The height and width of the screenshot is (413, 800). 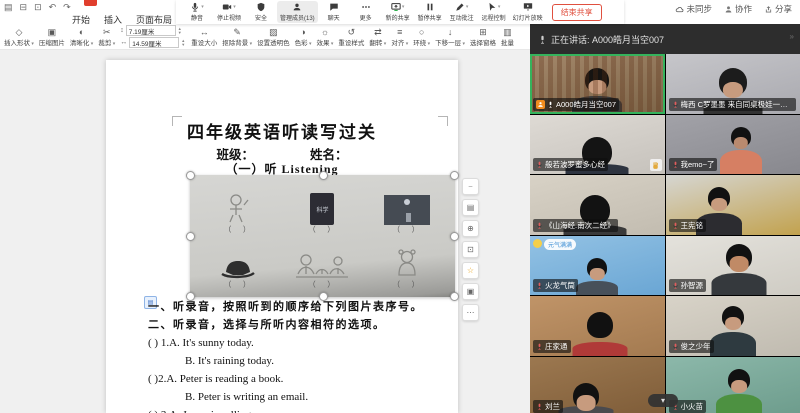 I want to click on worksheet-image: （ ） 科学 （ ） （ ） （ ） （ ） （ ）, so click(x=322, y=236).